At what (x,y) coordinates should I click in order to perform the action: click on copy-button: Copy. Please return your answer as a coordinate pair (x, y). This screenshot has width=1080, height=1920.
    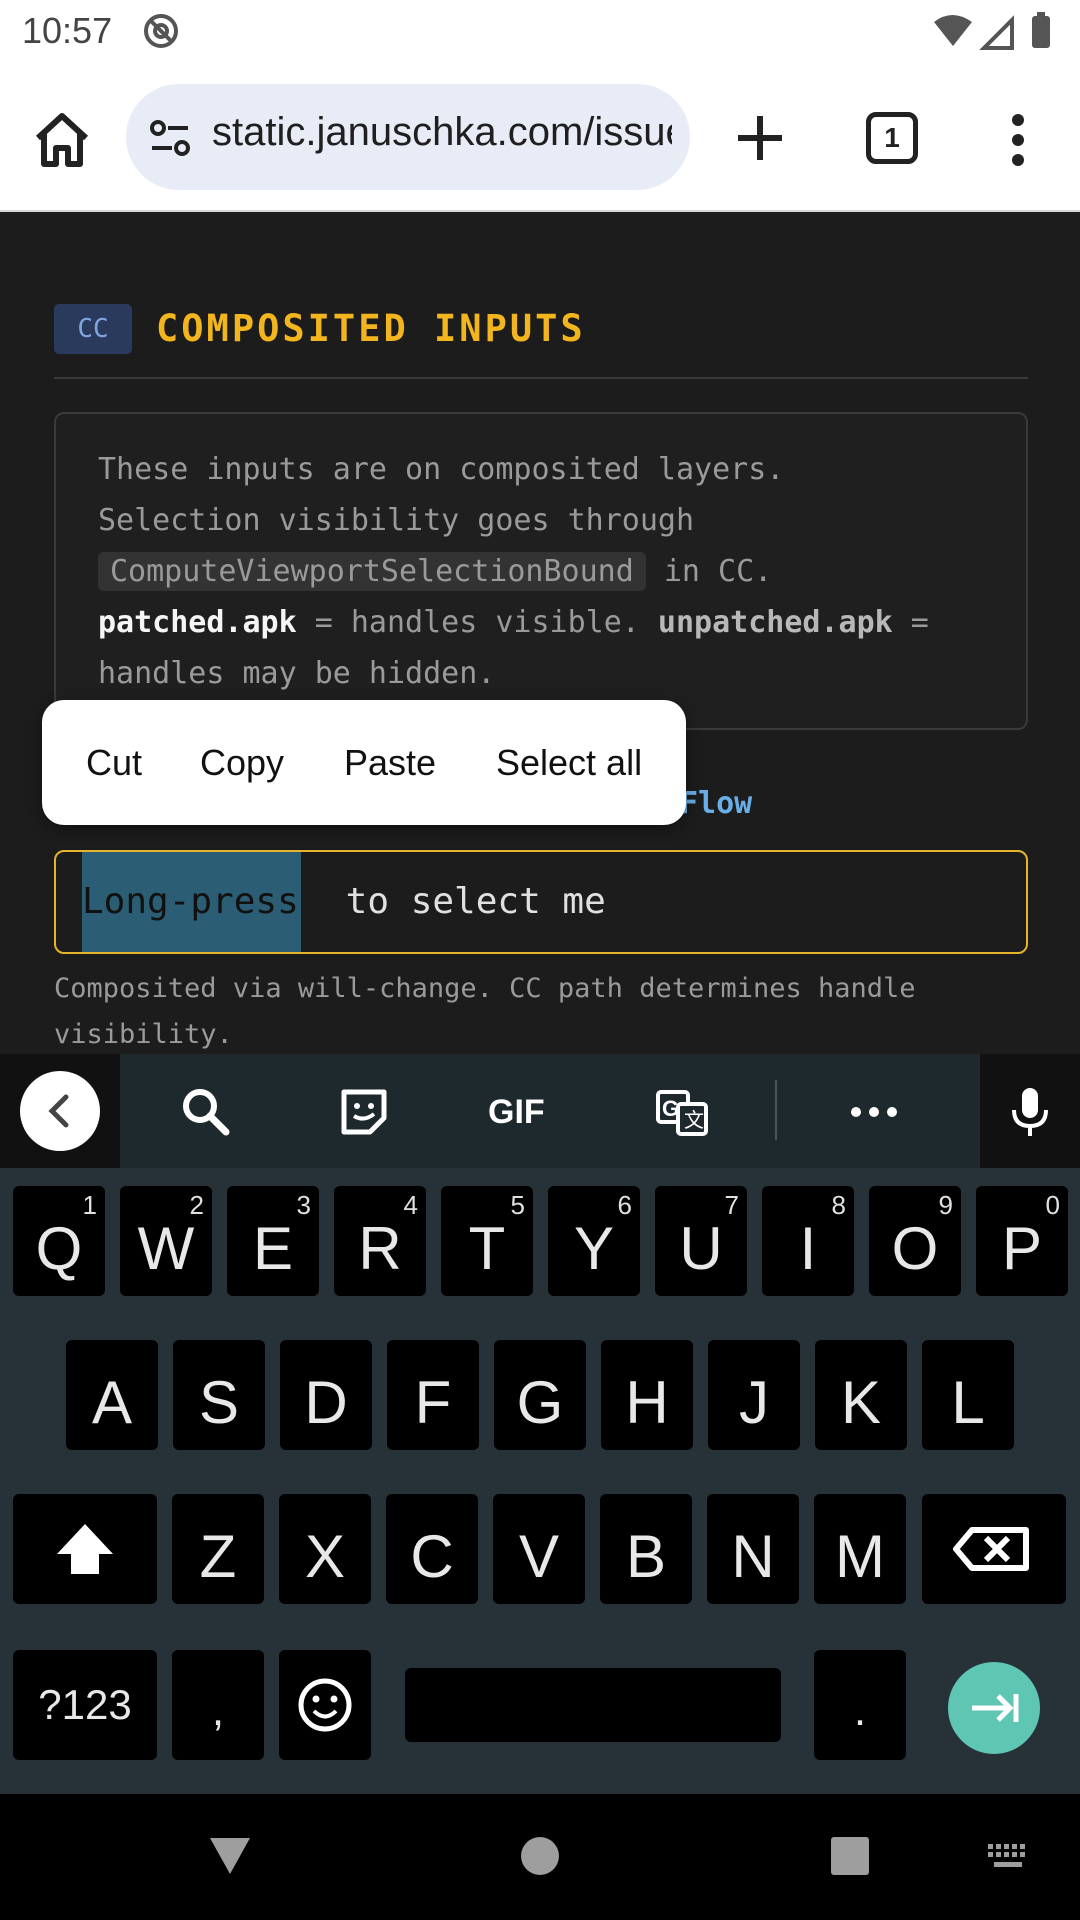
    Looking at the image, I should click on (242, 762).